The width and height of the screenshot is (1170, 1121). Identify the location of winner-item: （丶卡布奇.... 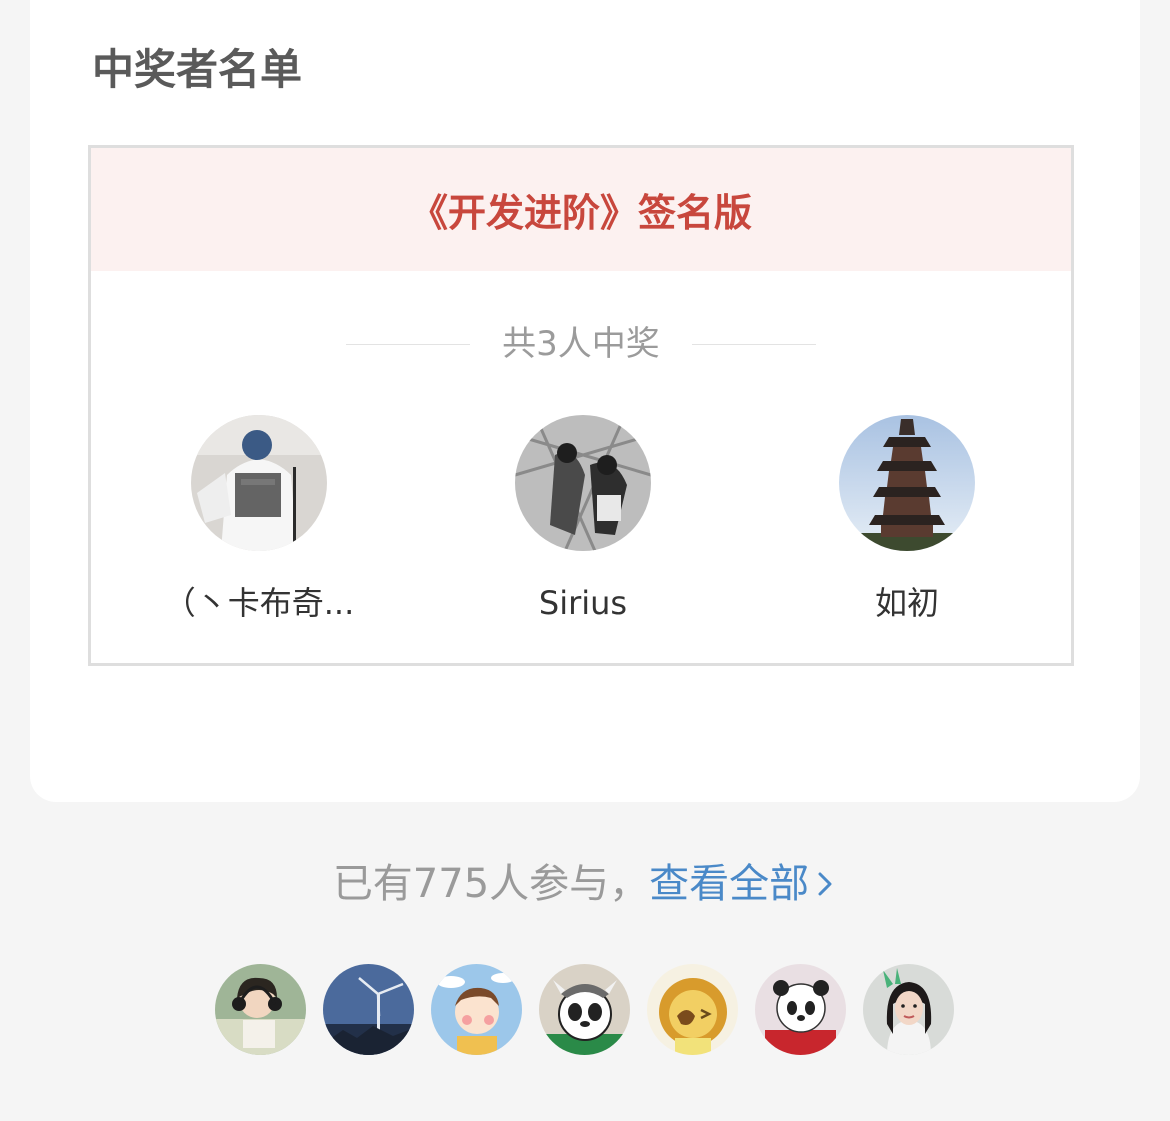
(259, 520).